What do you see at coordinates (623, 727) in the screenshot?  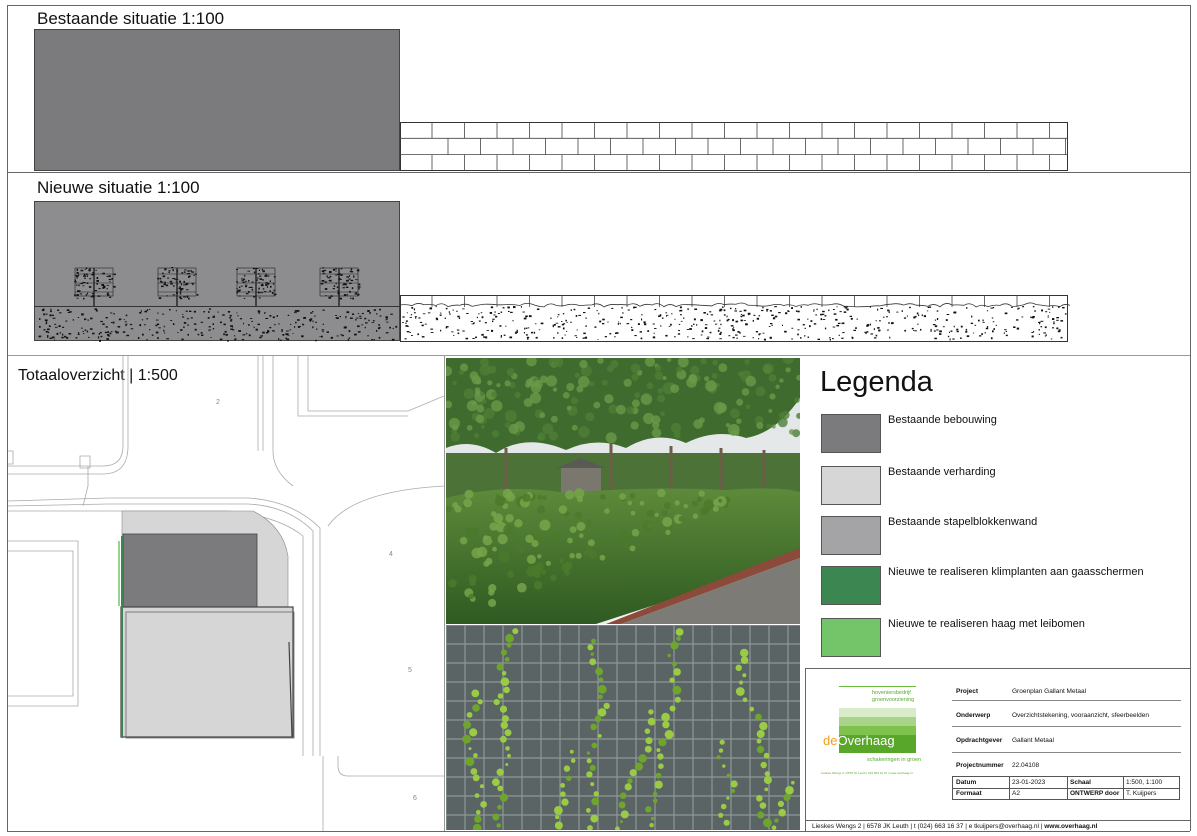 I see `photo-climbers-on-mesh-screen` at bounding box center [623, 727].